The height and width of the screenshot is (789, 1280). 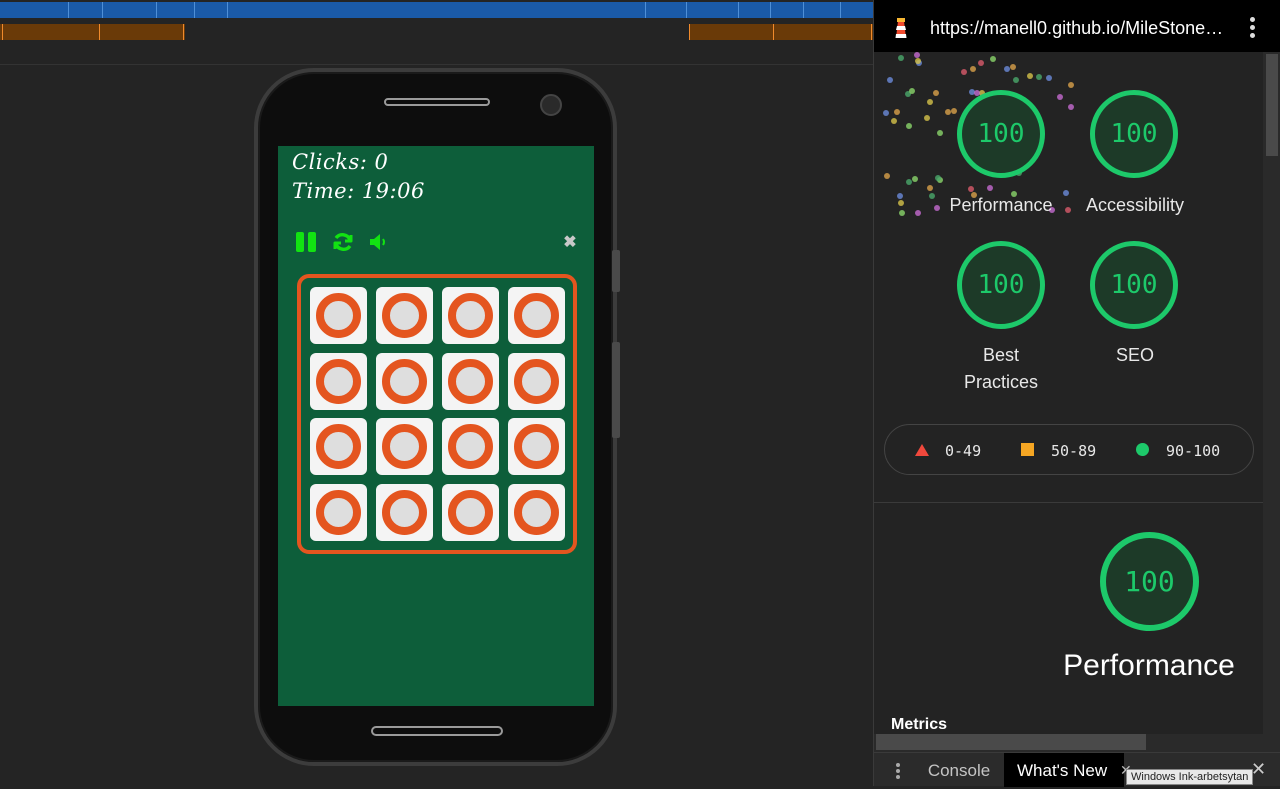 I want to click on tooltip: Windows Ink-arbetsytan, so click(x=1190, y=777).